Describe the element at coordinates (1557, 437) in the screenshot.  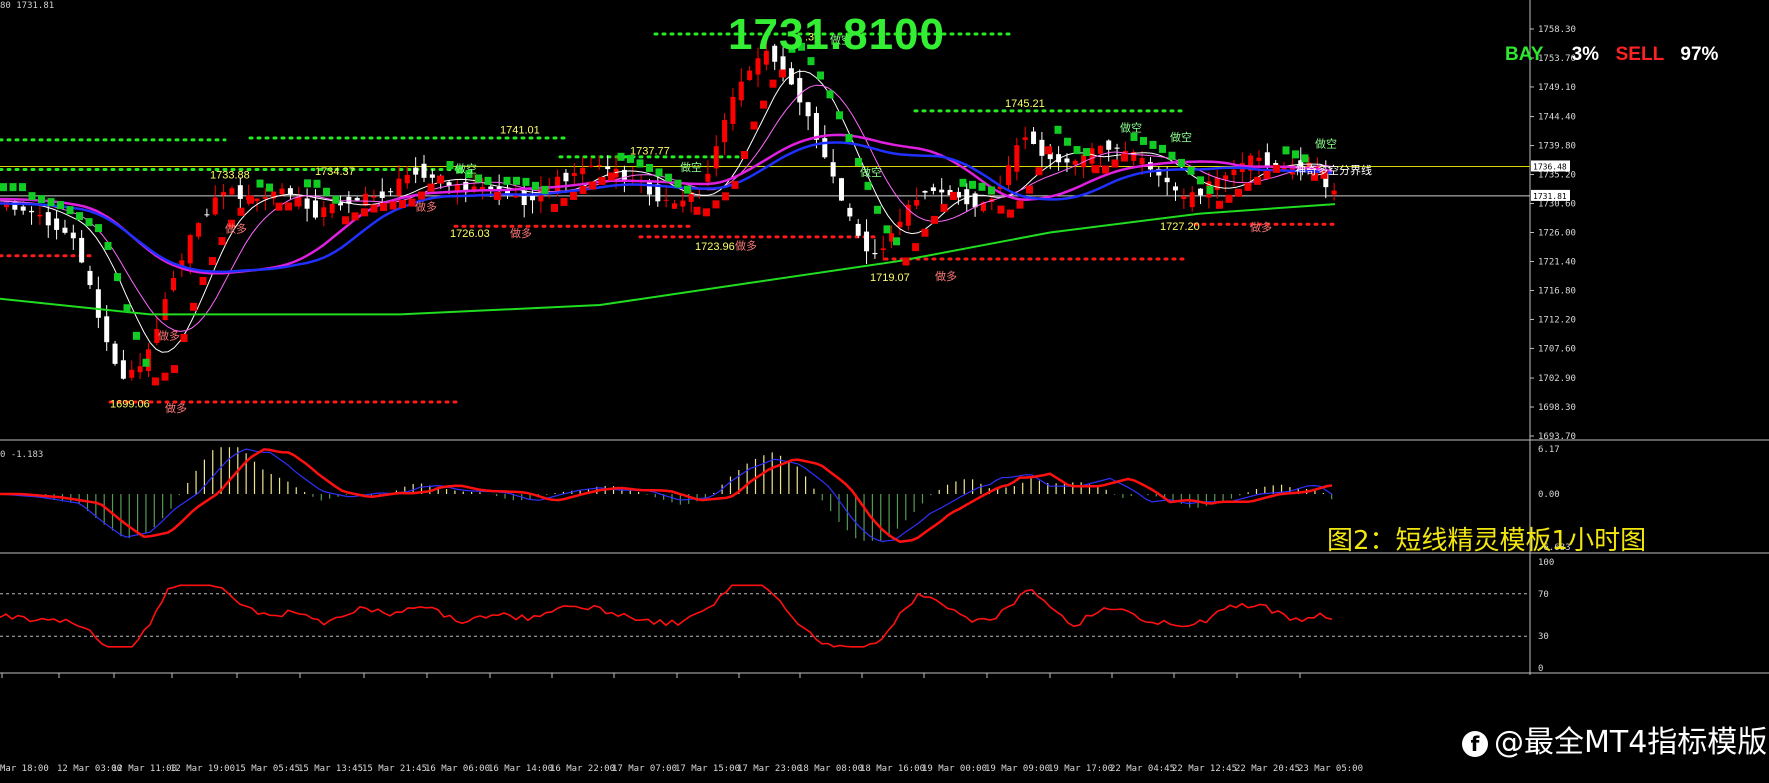
I see `y-tick-label: 1693.70` at that location.